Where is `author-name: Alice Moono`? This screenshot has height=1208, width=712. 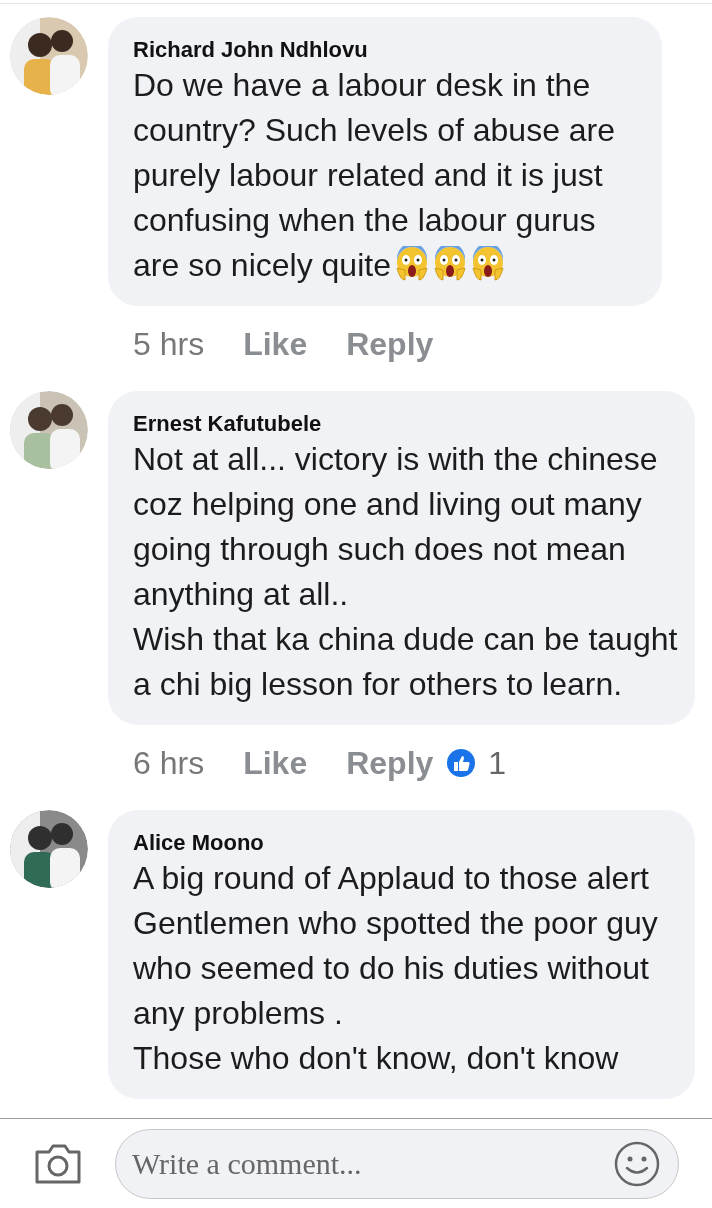
author-name: Alice Moono is located at coordinates (408, 843).